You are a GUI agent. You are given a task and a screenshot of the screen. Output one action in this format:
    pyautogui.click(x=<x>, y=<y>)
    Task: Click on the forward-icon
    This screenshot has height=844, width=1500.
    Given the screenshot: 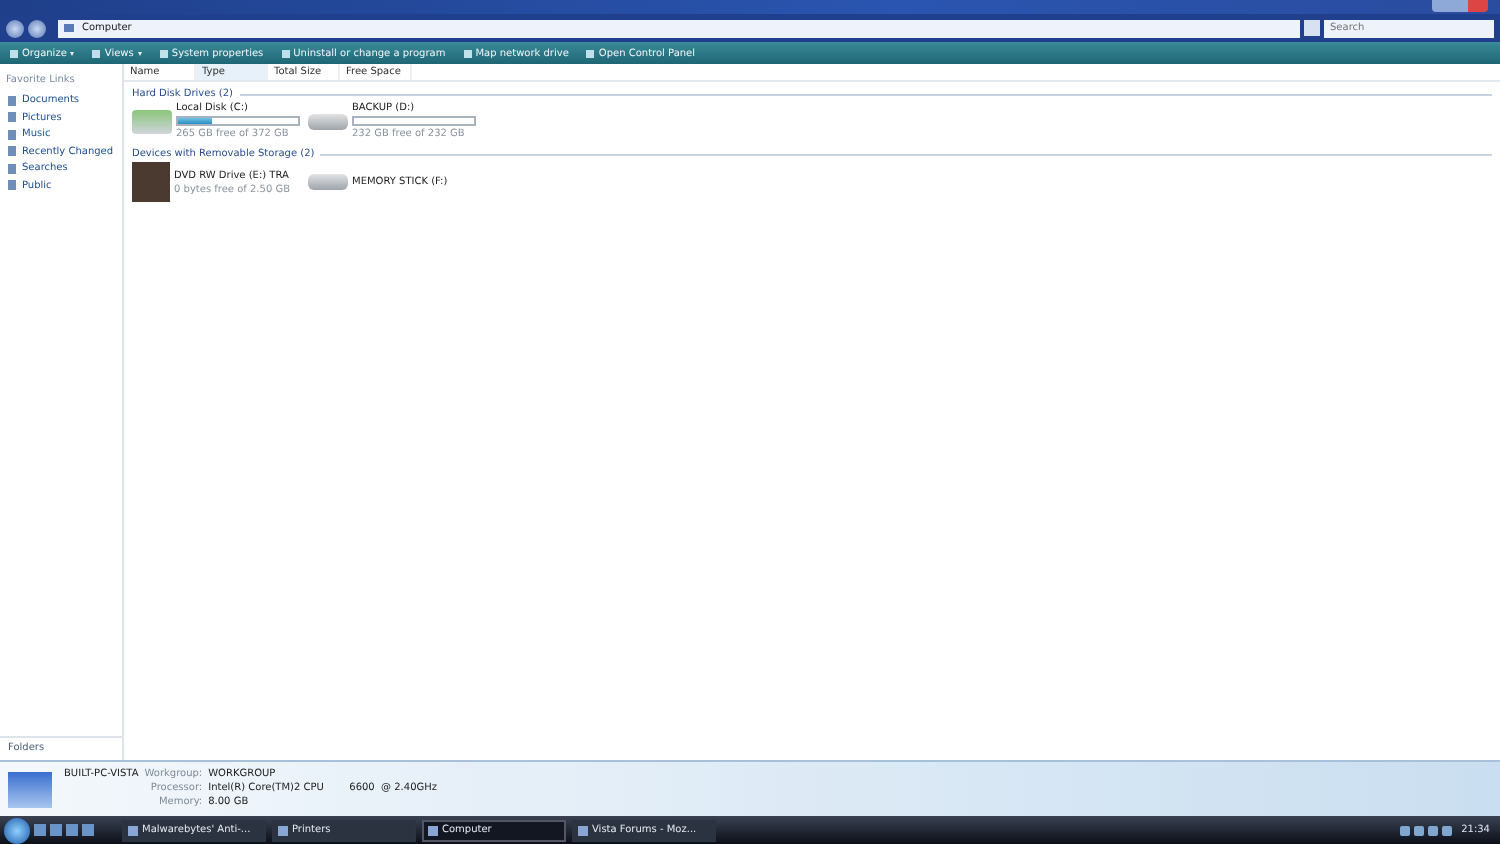 What is the action you would take?
    pyautogui.click(x=37, y=28)
    